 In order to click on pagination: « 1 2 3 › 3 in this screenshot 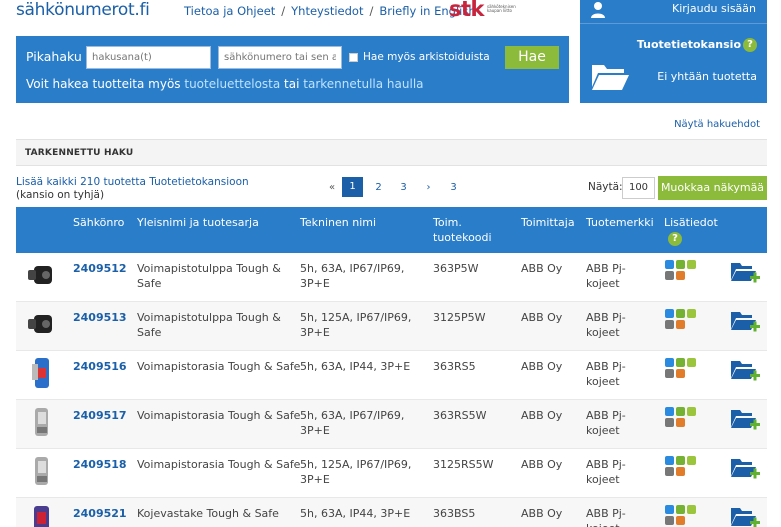, I will do `click(395, 187)`.